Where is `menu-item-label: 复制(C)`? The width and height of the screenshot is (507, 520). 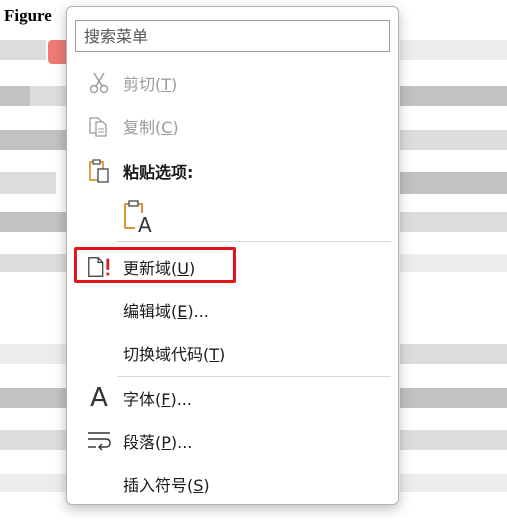 menu-item-label: 复制(C) is located at coordinates (151, 127).